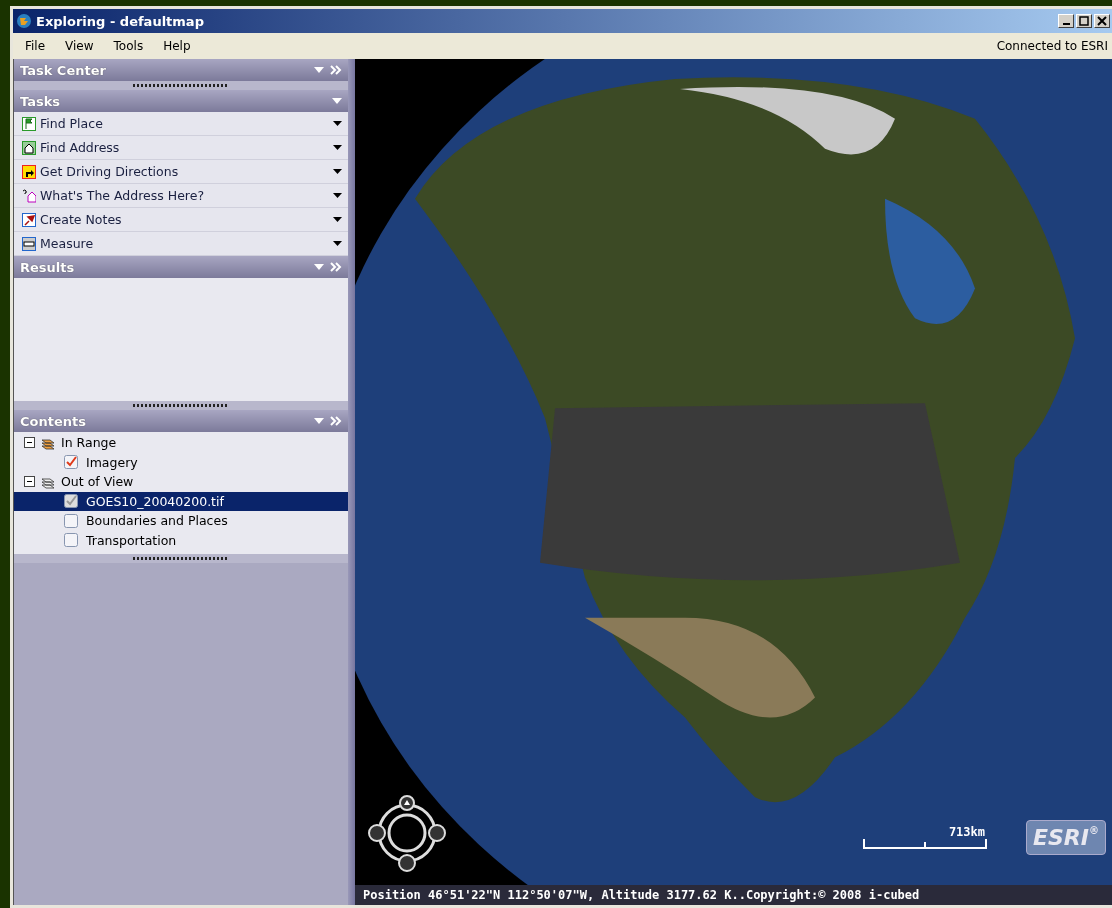 The width and height of the screenshot is (1112, 908). Describe the element at coordinates (181, 148) in the screenshot. I see `task-item: Find Address` at that location.